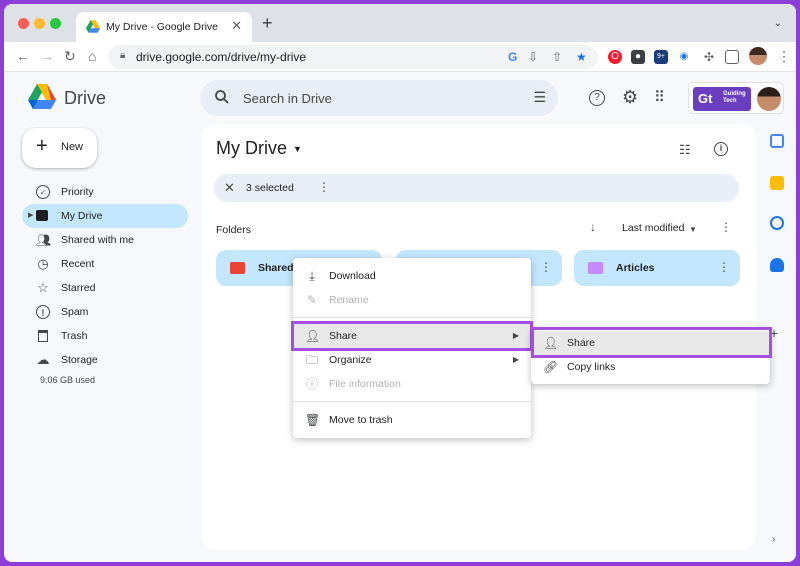  Describe the element at coordinates (43, 263) in the screenshot. I see `clock-icon: ◷` at that location.